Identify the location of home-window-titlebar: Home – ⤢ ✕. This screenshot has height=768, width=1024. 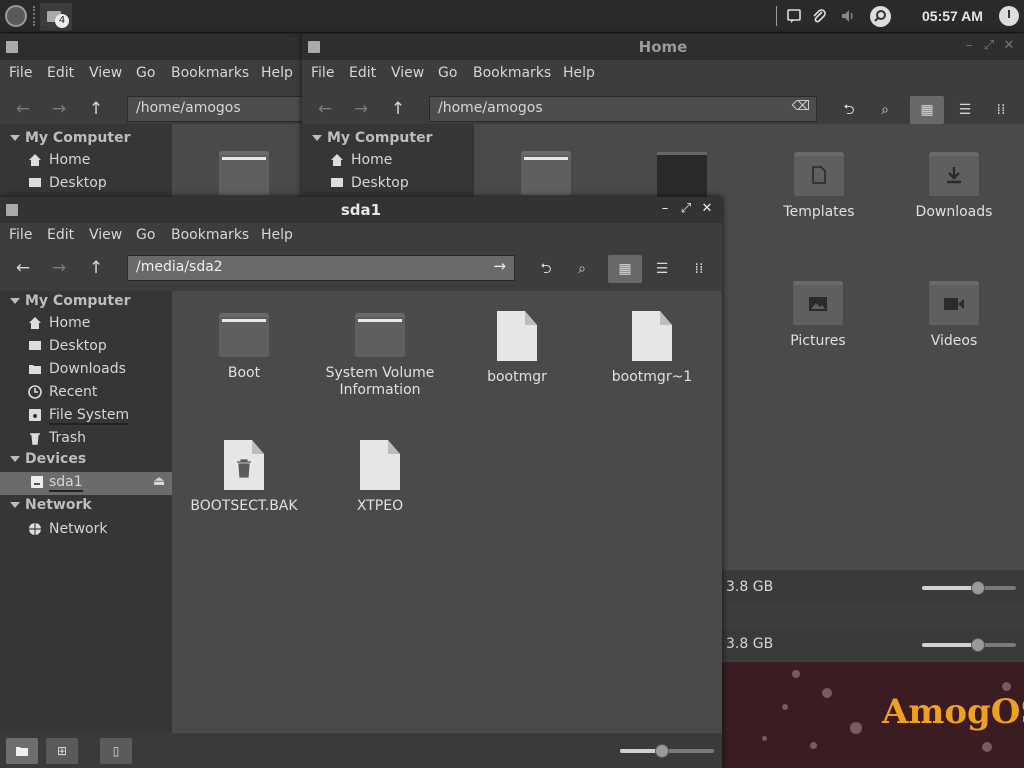
(663, 47).